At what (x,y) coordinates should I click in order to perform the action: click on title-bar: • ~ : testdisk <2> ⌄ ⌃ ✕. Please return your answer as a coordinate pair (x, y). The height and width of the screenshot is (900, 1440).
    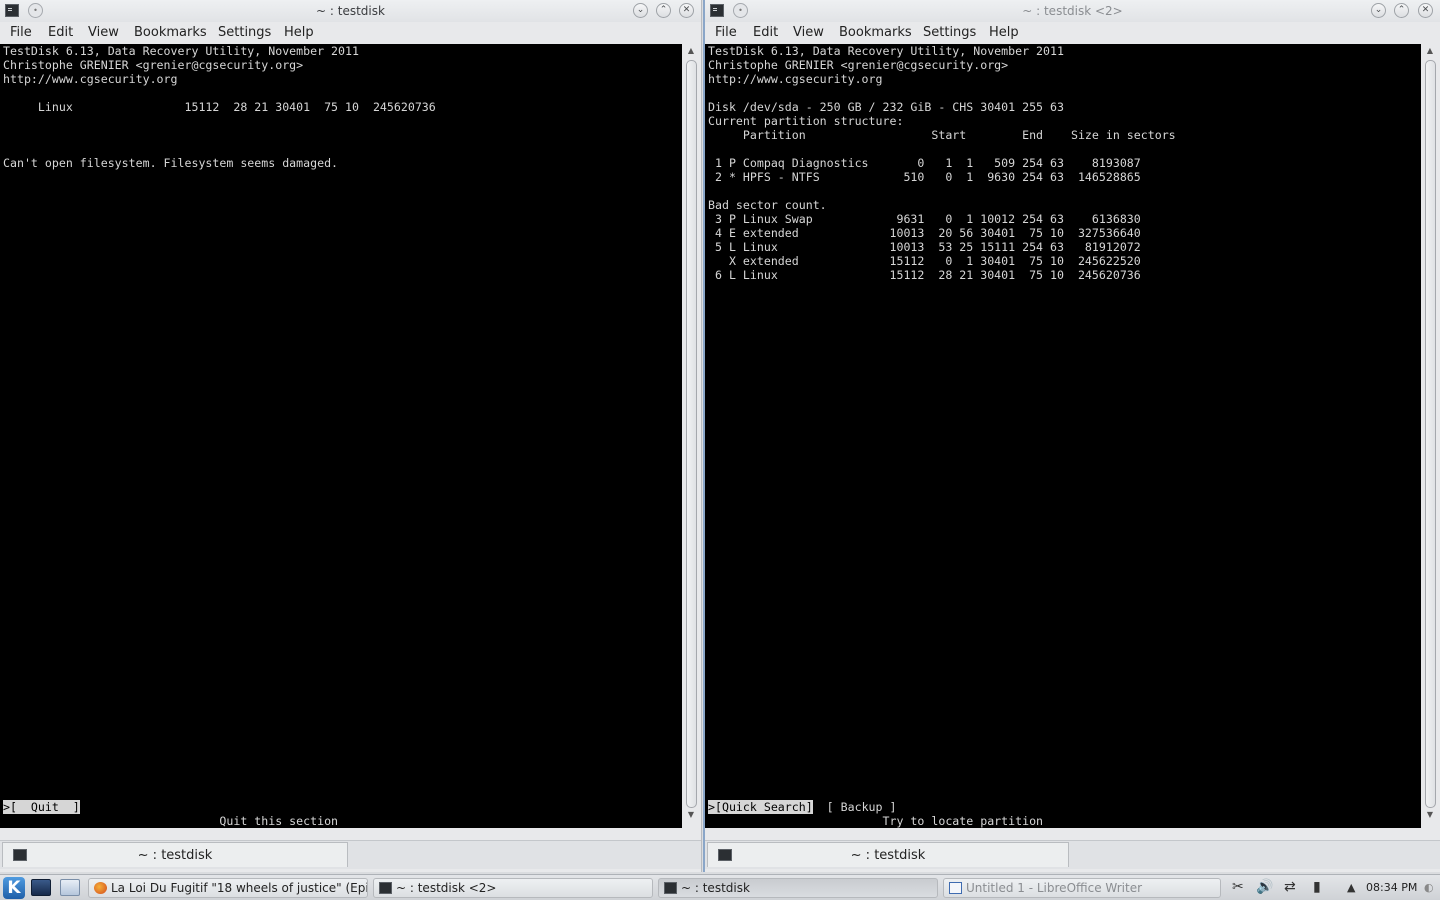
    Looking at the image, I should click on (1072, 11).